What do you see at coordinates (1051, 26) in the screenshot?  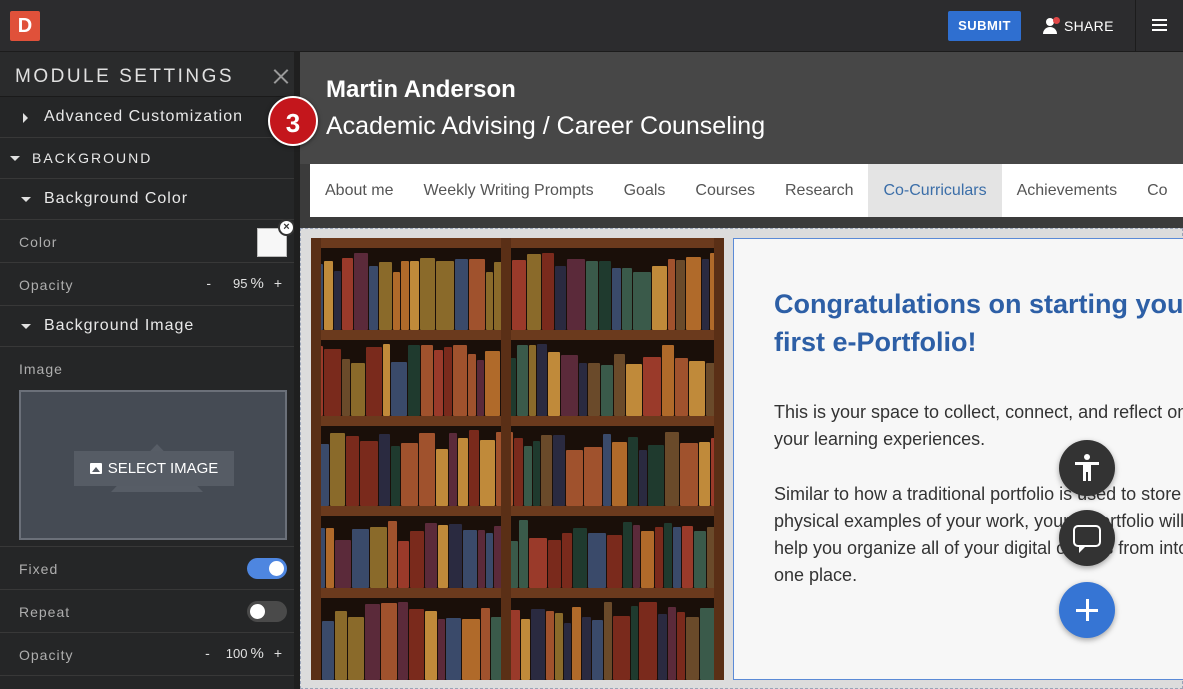 I see `share-person-icon` at bounding box center [1051, 26].